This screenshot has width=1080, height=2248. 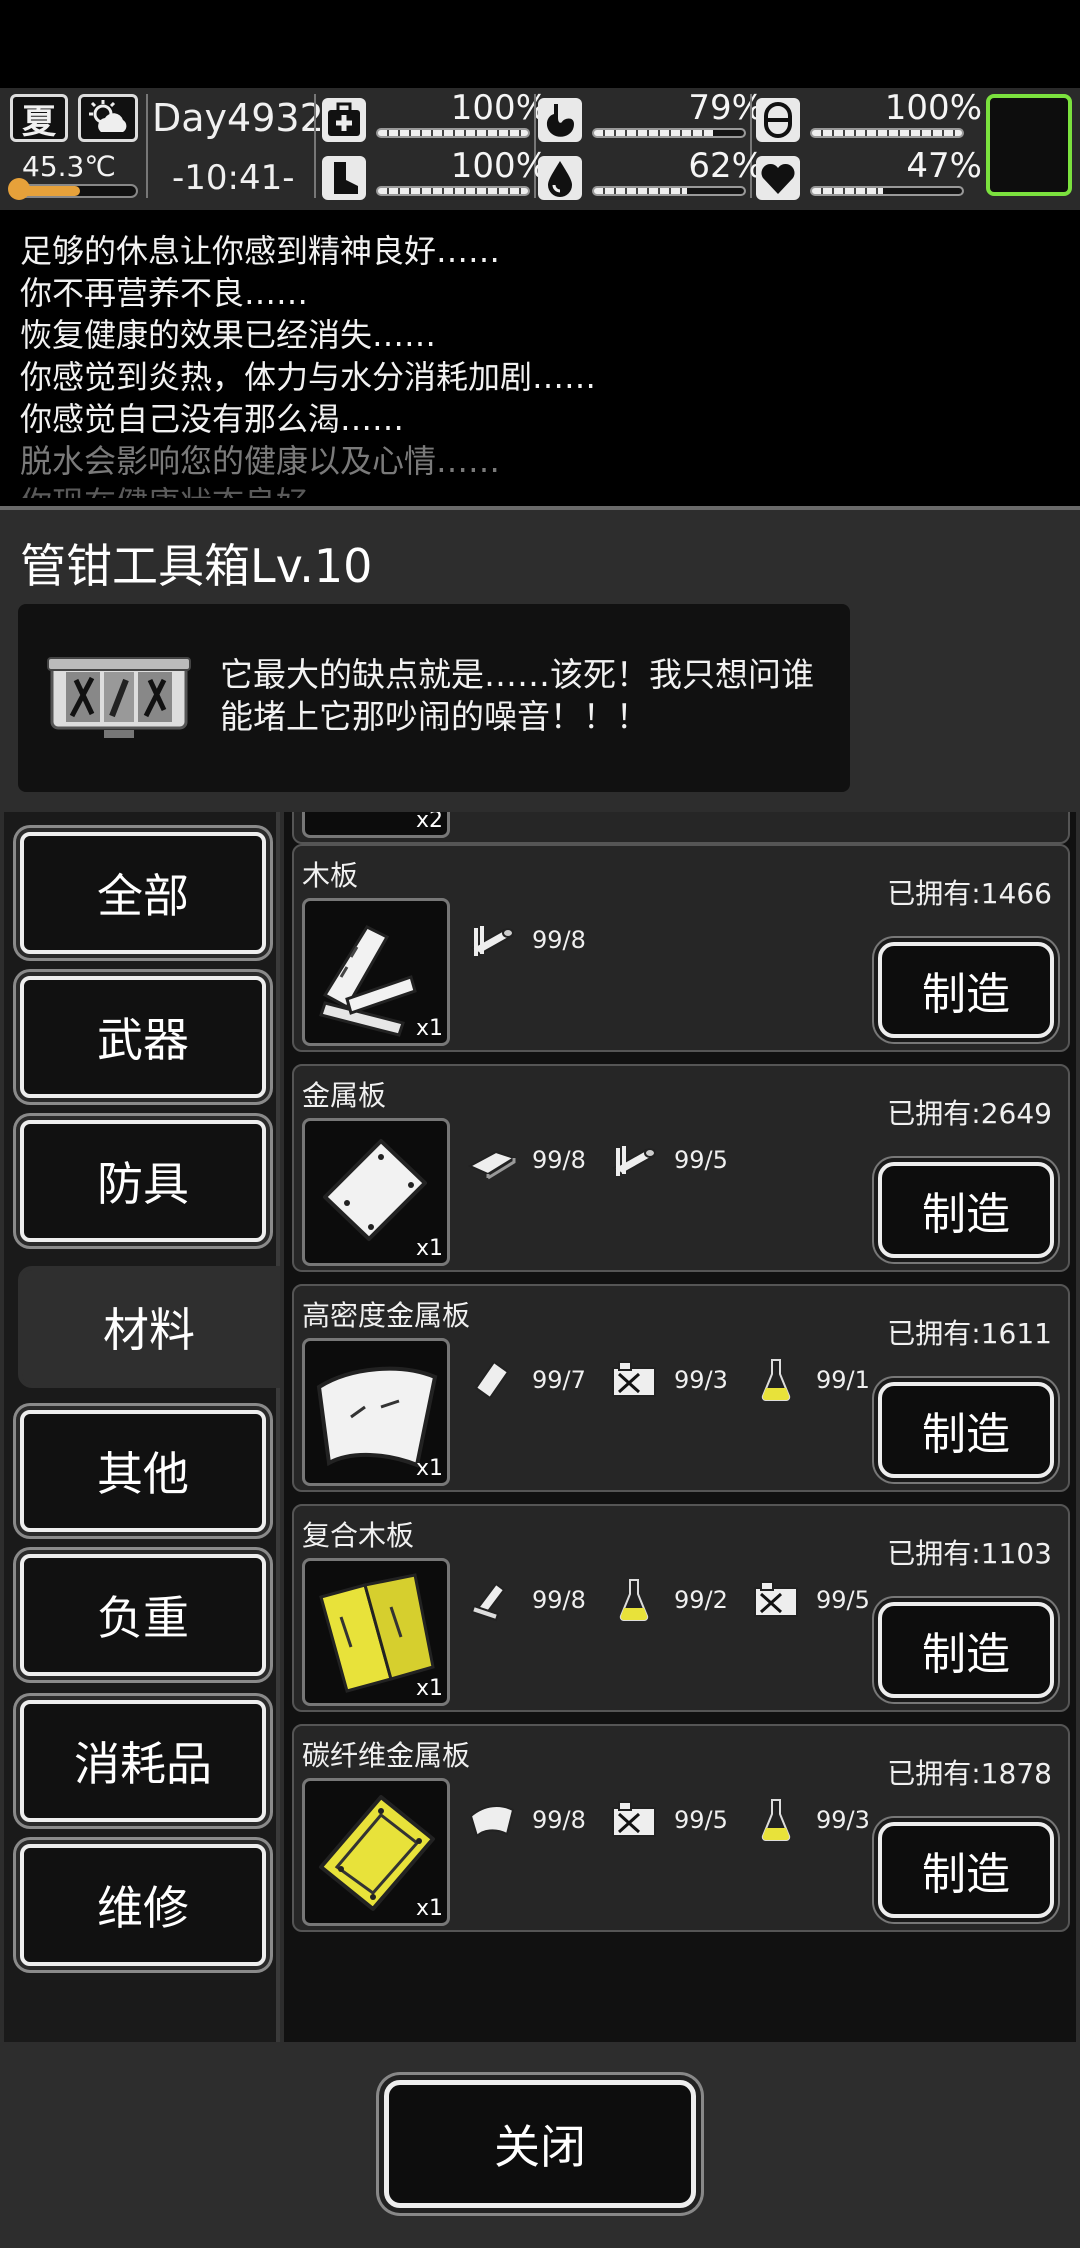 I want to click on quick-slot-button, so click(x=1029, y=145).